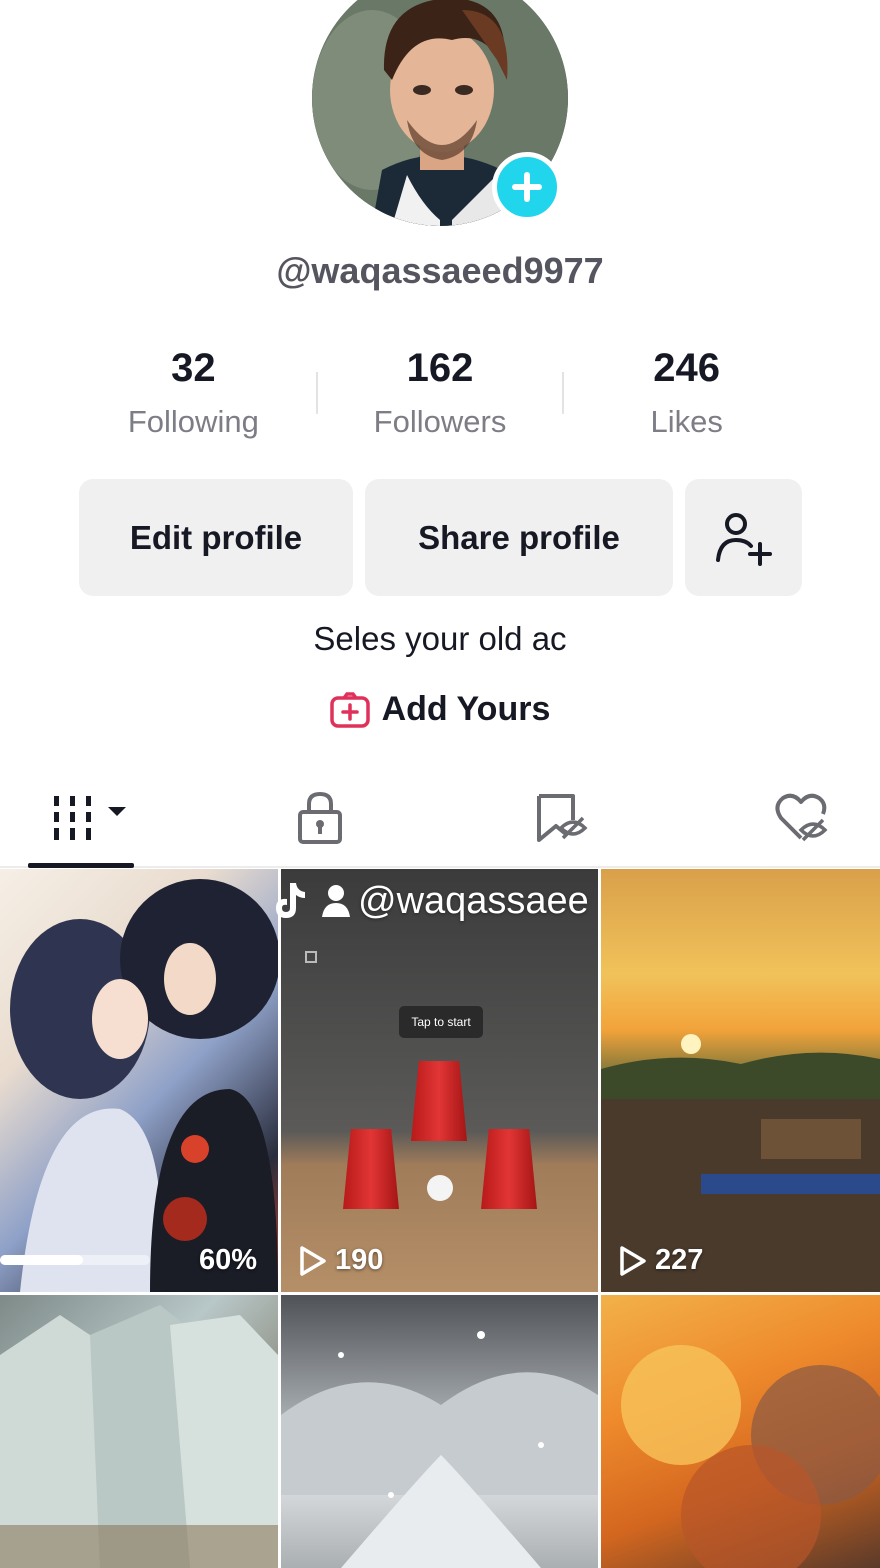 The width and height of the screenshot is (880, 1568). Describe the element at coordinates (686, 421) in the screenshot. I see `stat-label: Likes` at that location.